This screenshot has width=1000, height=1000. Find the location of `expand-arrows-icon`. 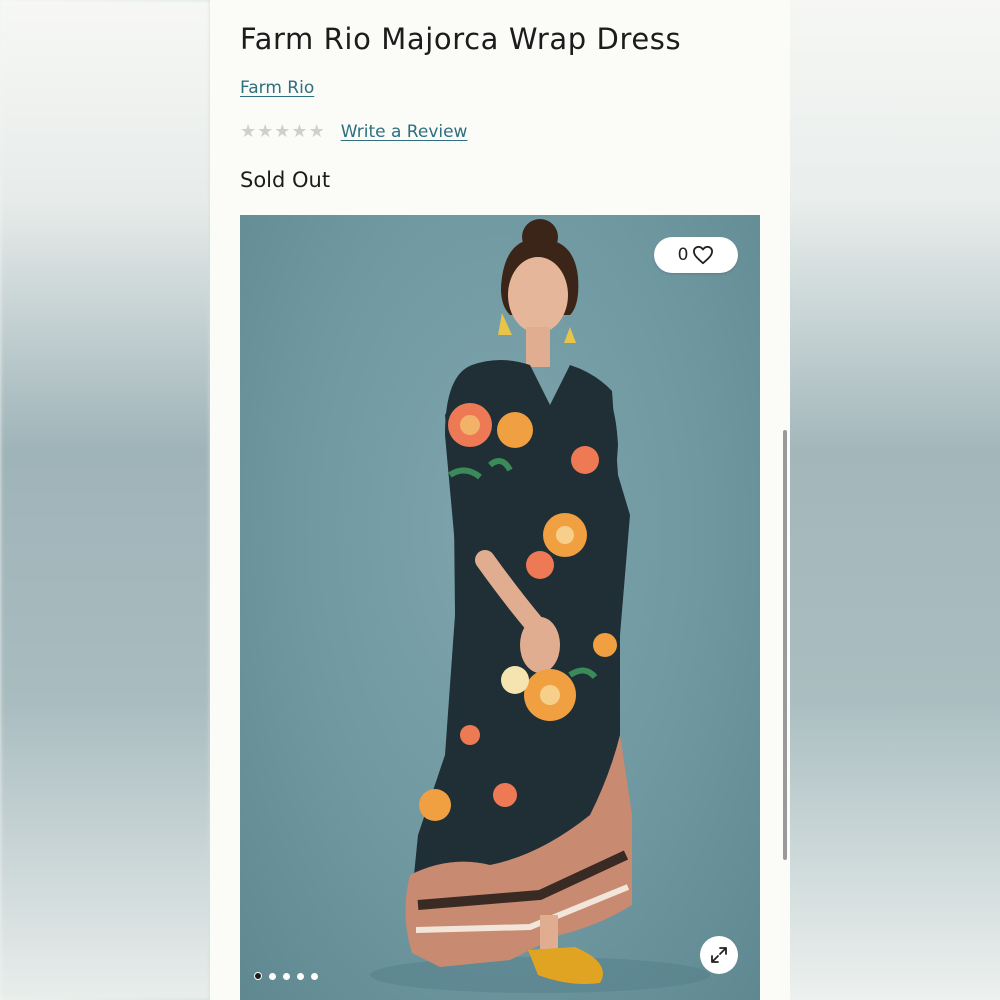

expand-arrows-icon is located at coordinates (719, 955).